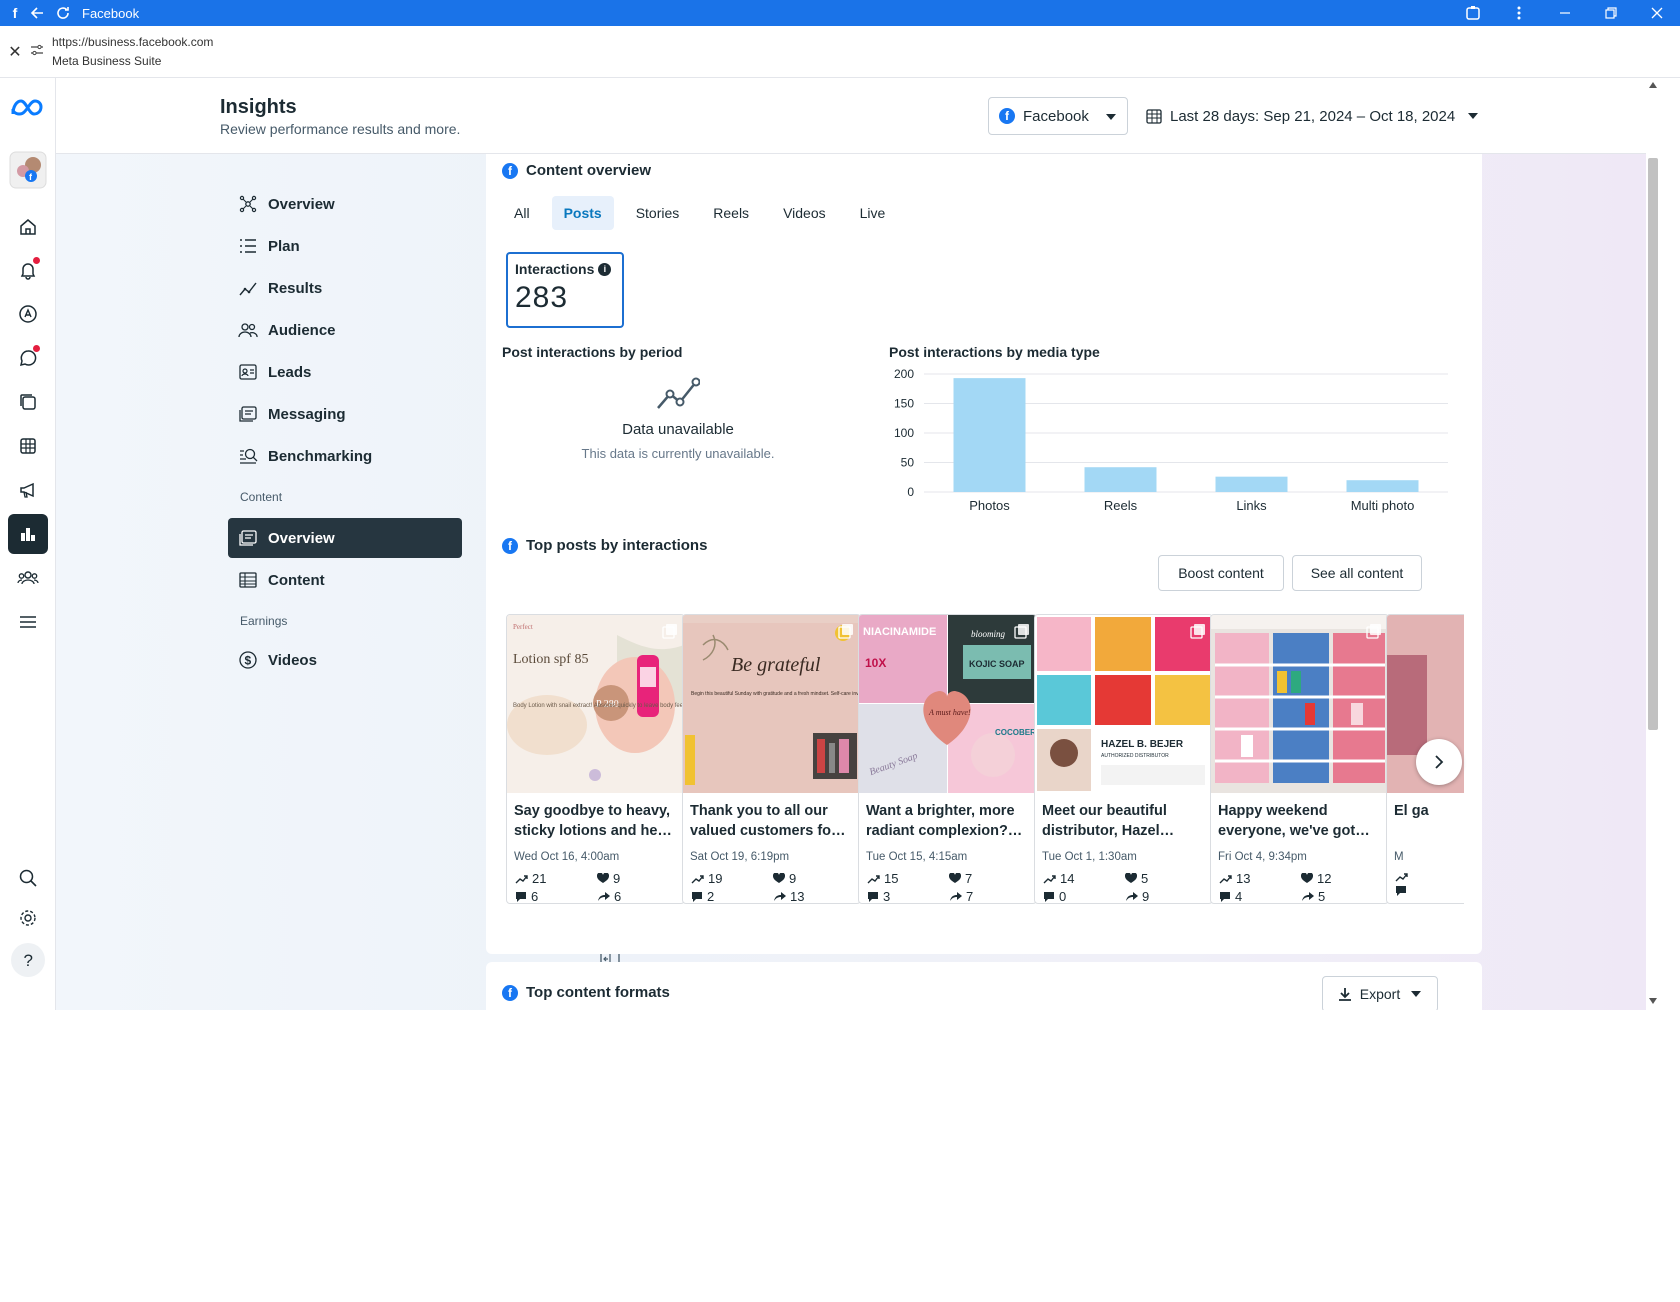  I want to click on scrollbar-thumb, so click(1653, 444).